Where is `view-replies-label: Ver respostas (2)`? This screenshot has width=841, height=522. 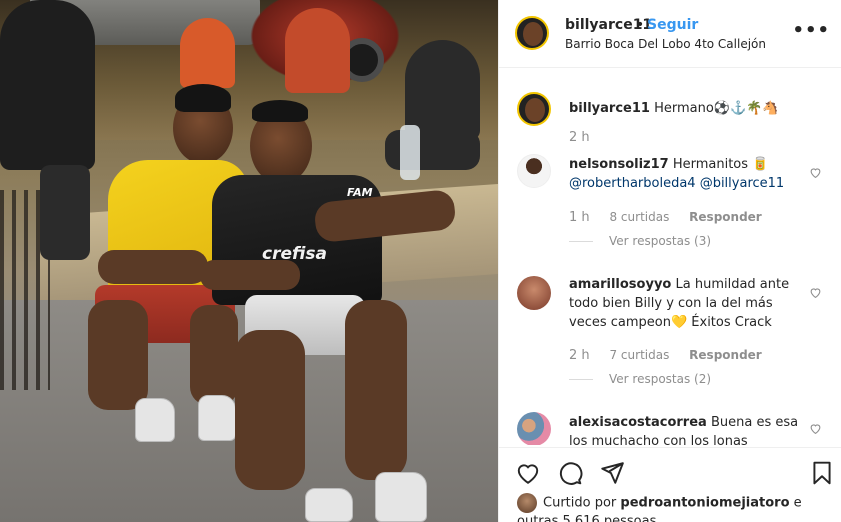
view-replies-label: Ver respostas (2) is located at coordinates (660, 379).